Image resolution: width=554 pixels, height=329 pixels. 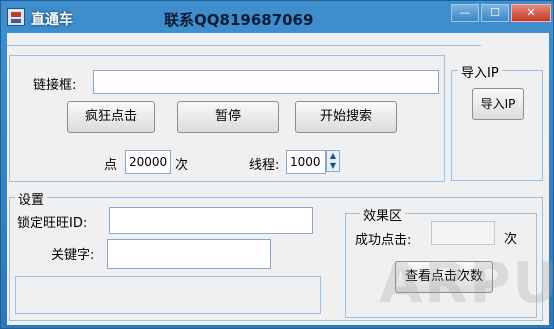 What do you see at coordinates (239, 20) in the screenshot?
I see `contact-qq: 联系QQ819687069` at bounding box center [239, 20].